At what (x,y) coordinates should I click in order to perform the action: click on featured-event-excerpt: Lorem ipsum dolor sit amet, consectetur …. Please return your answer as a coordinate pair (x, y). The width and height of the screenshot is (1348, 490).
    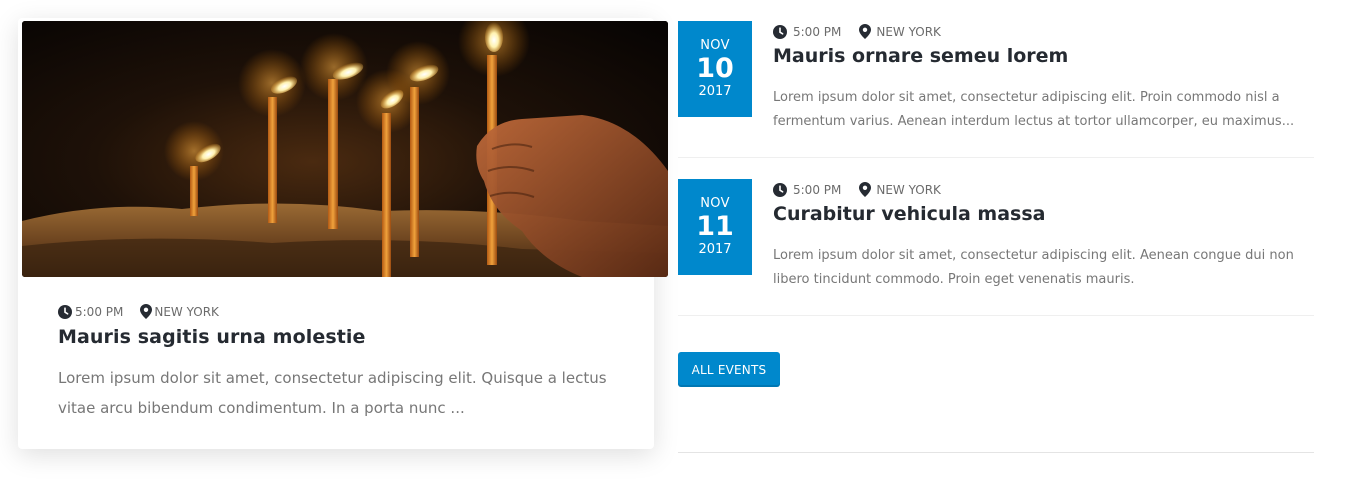
    Looking at the image, I should click on (332, 393).